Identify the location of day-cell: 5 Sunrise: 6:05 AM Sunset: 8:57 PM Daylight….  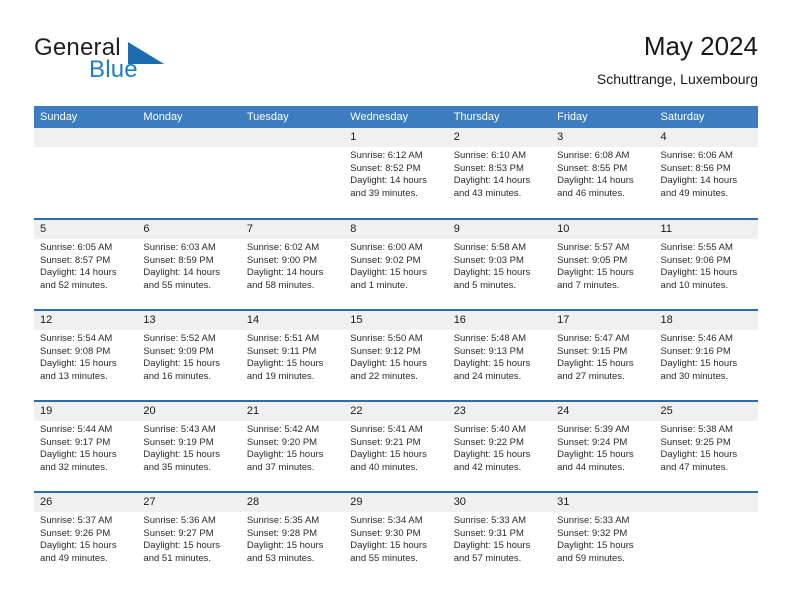
(86, 264).